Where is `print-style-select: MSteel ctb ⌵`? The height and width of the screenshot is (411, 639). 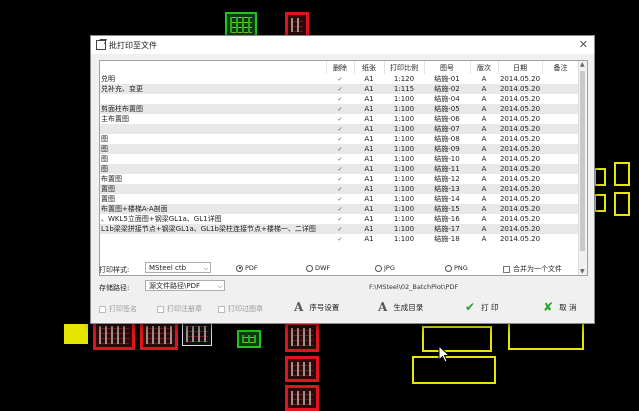
print-style-select: MSteel ctb ⌵ is located at coordinates (178, 267).